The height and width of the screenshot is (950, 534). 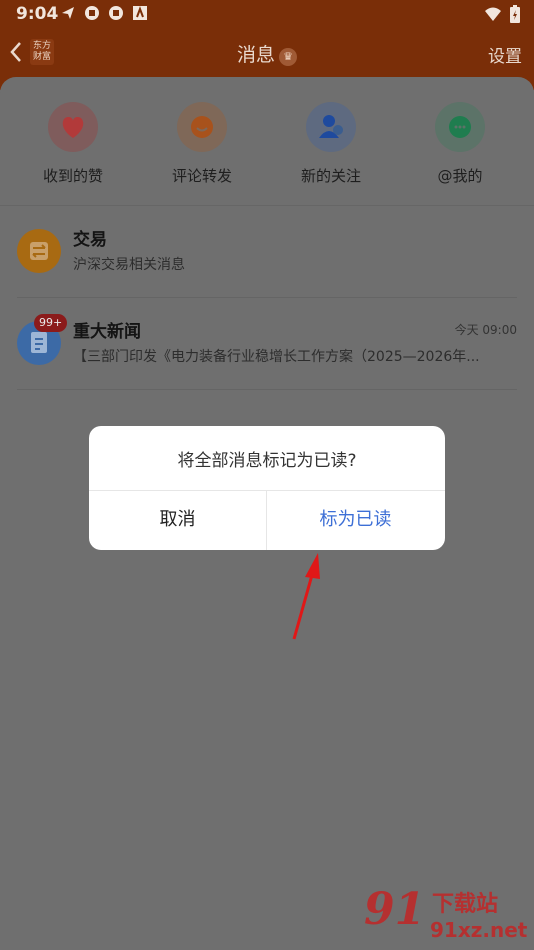 I want to click on list-item-subtitle: 沪深交易相关消息, so click(x=129, y=265).